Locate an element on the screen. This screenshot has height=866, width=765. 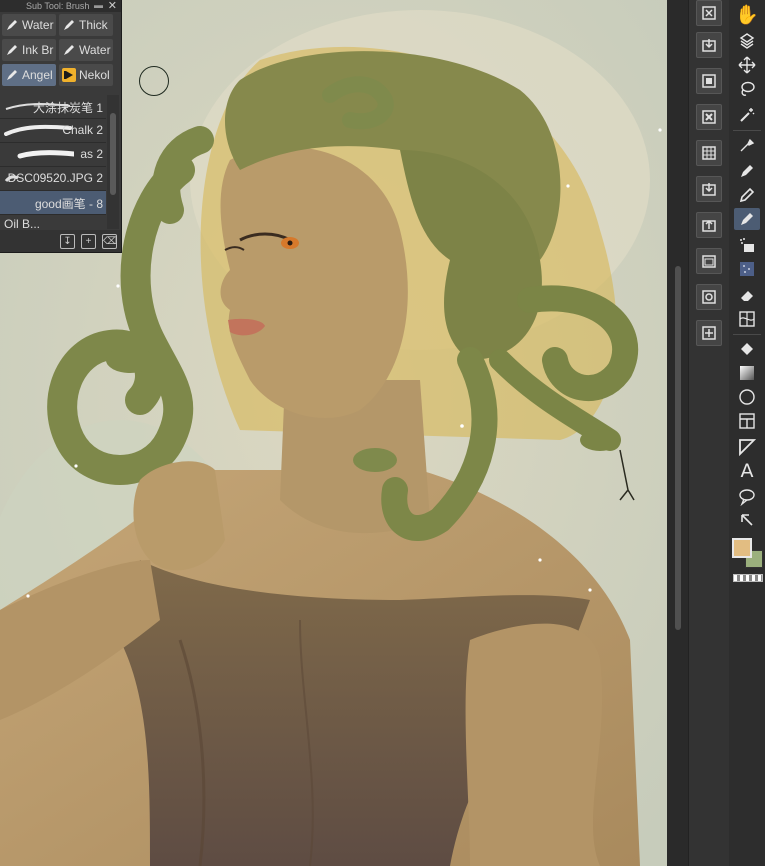
canvas-vertical-scrollbar is located at coordinates (677, 433).